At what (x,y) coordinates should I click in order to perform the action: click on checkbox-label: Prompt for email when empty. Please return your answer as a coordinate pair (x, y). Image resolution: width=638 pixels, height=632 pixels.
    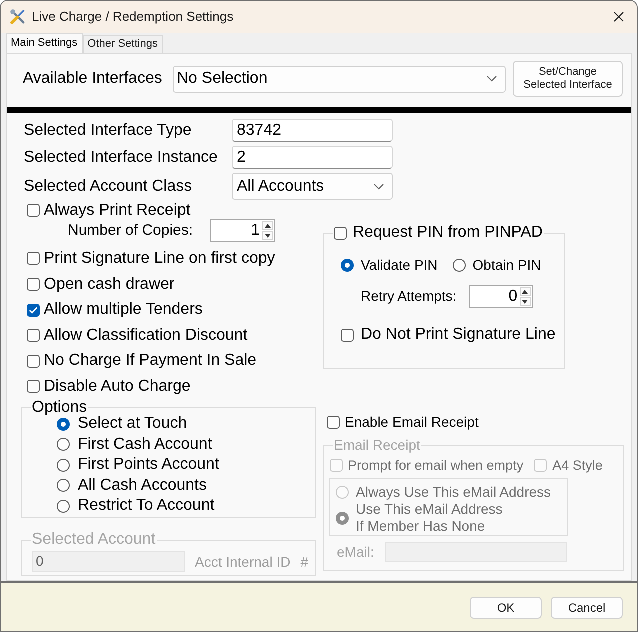
    Looking at the image, I should click on (436, 465).